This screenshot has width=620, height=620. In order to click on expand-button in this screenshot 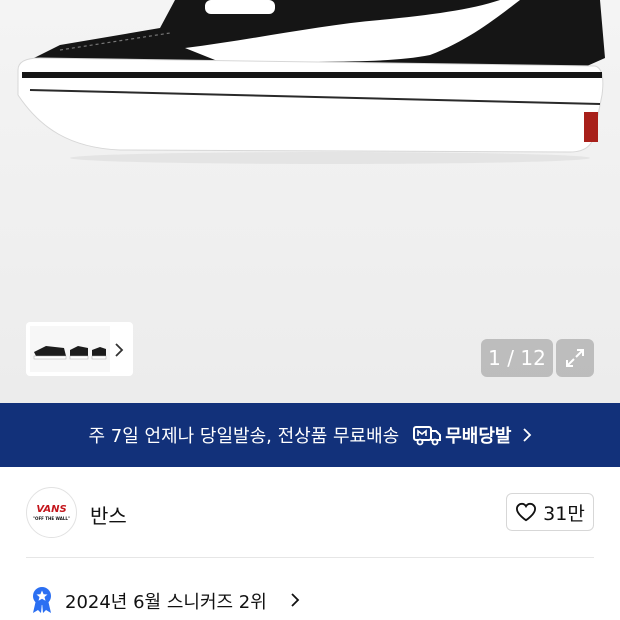, I will do `click(575, 358)`.